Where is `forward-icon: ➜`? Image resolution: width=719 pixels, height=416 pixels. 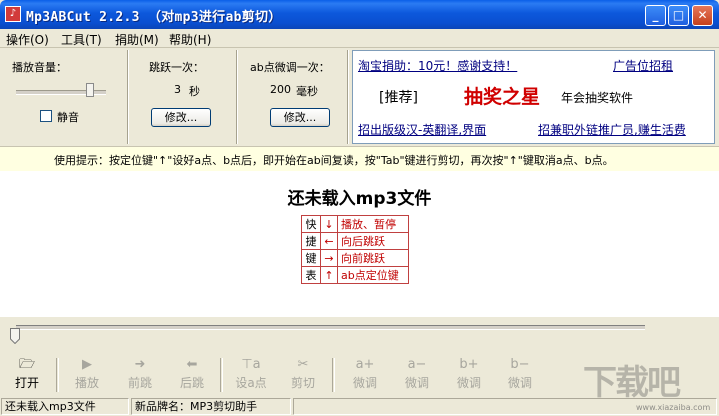 forward-icon: ➜ is located at coordinates (140, 364).